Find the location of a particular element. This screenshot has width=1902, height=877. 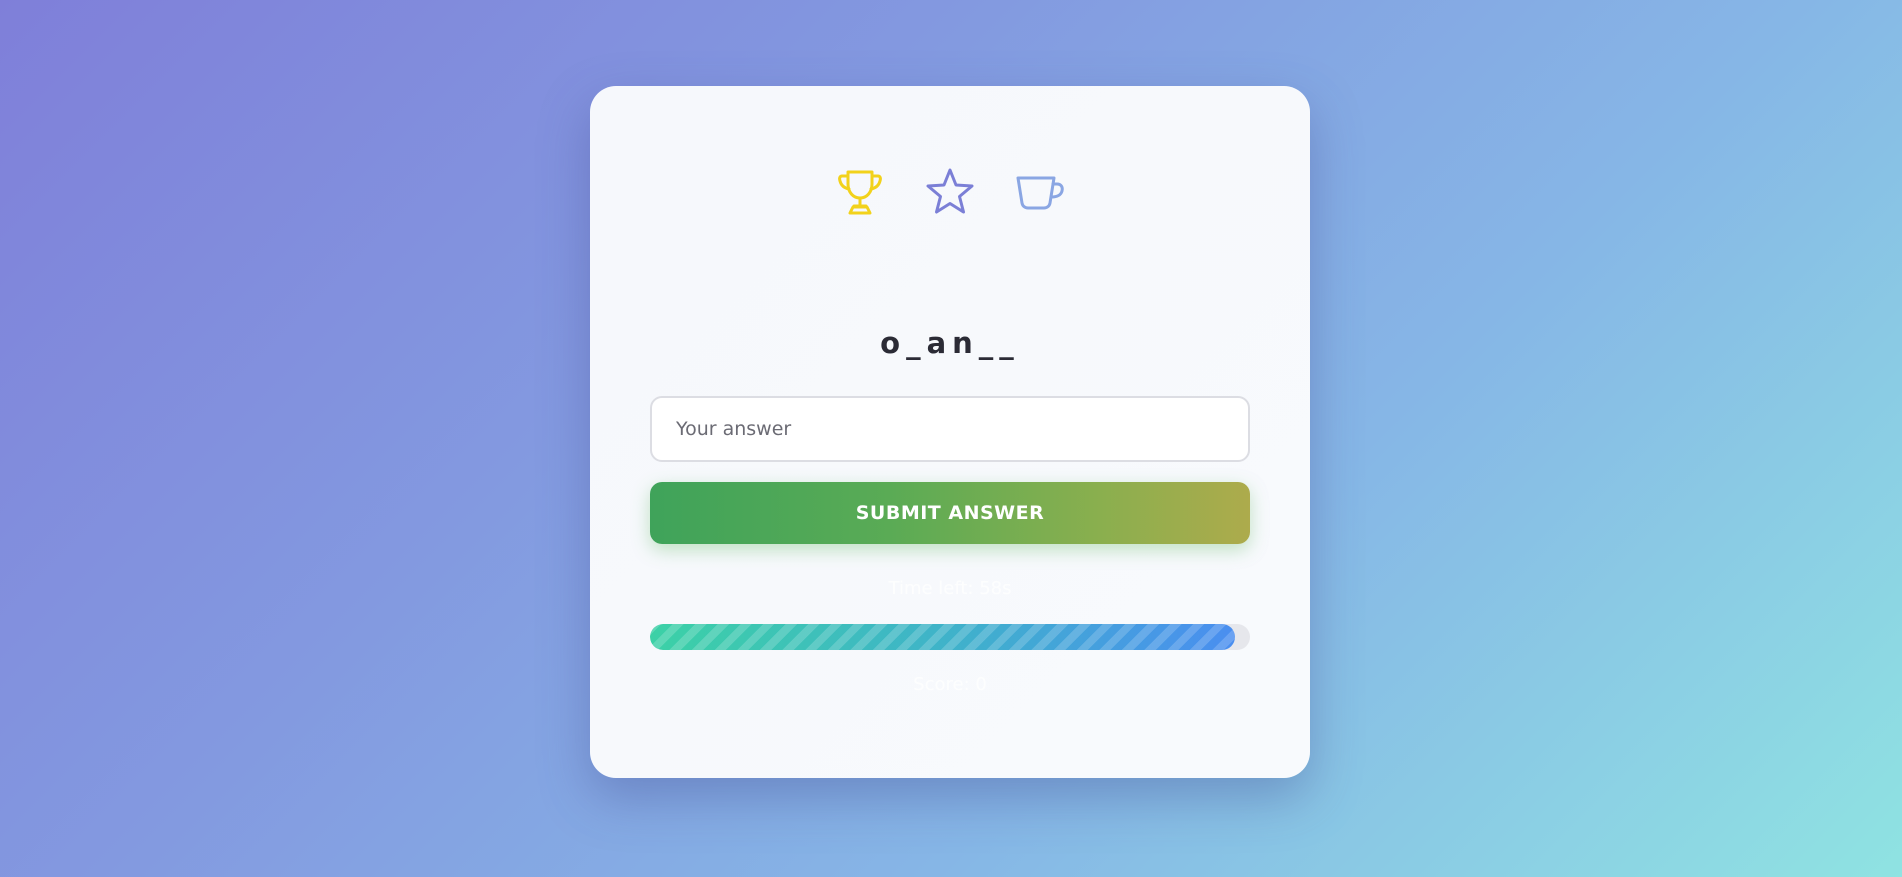

icon-row is located at coordinates (950, 192).